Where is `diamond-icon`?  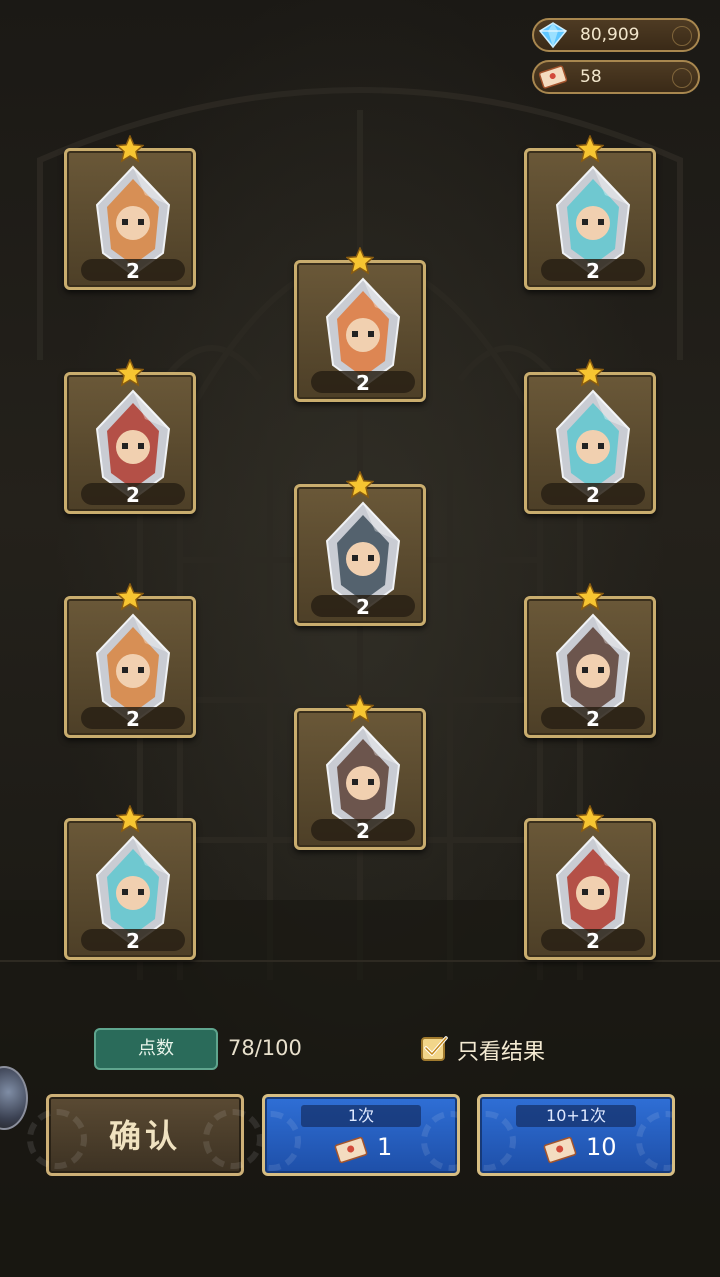 diamond-icon is located at coordinates (553, 35).